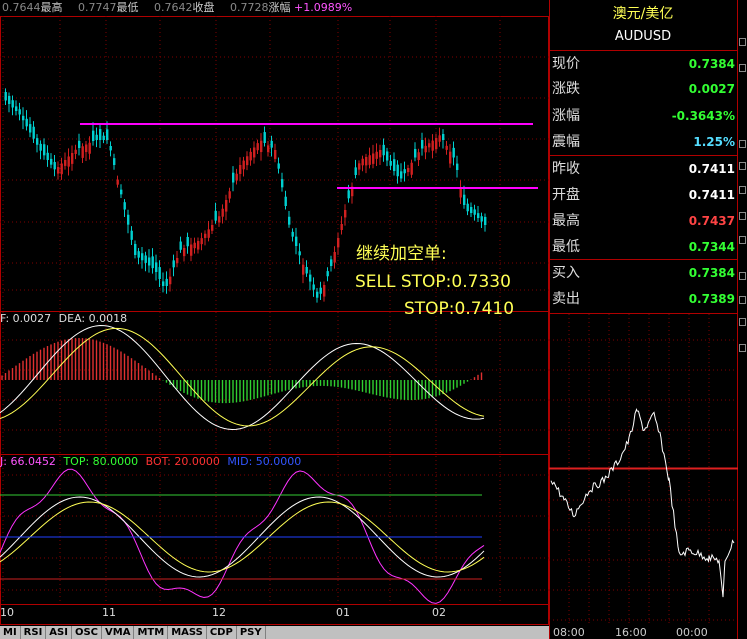 Image resolution: width=747 pixels, height=639 pixels. Describe the element at coordinates (714, 142) in the screenshot. I see `quote-value: 1.25%` at that location.